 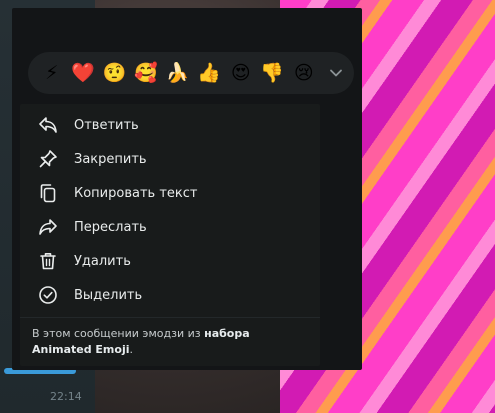 What do you see at coordinates (48, 193) in the screenshot?
I see `copy-icon` at bounding box center [48, 193].